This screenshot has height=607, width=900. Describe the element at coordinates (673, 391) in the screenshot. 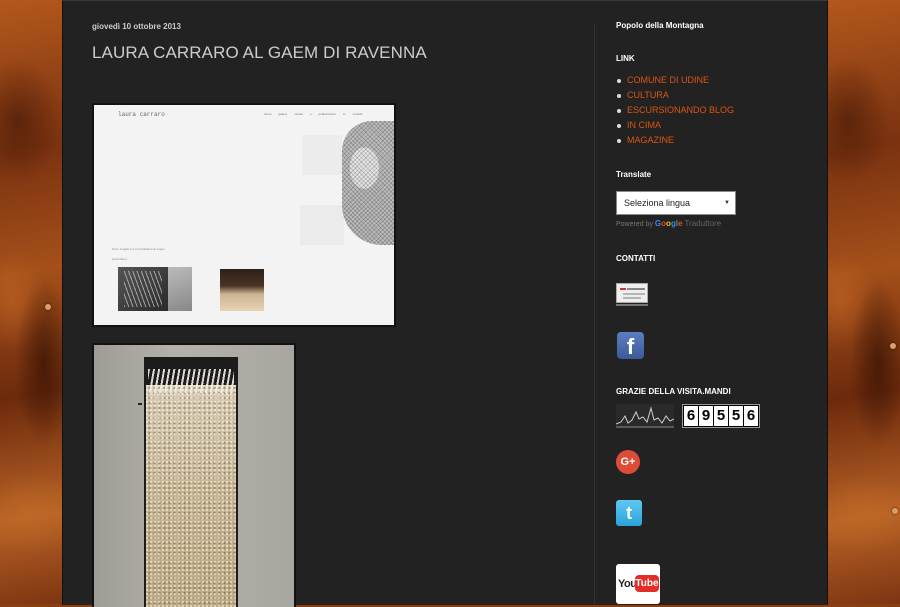

I see `grazie-heading: GRAZIE DELLA VISITA.MANDI` at that location.